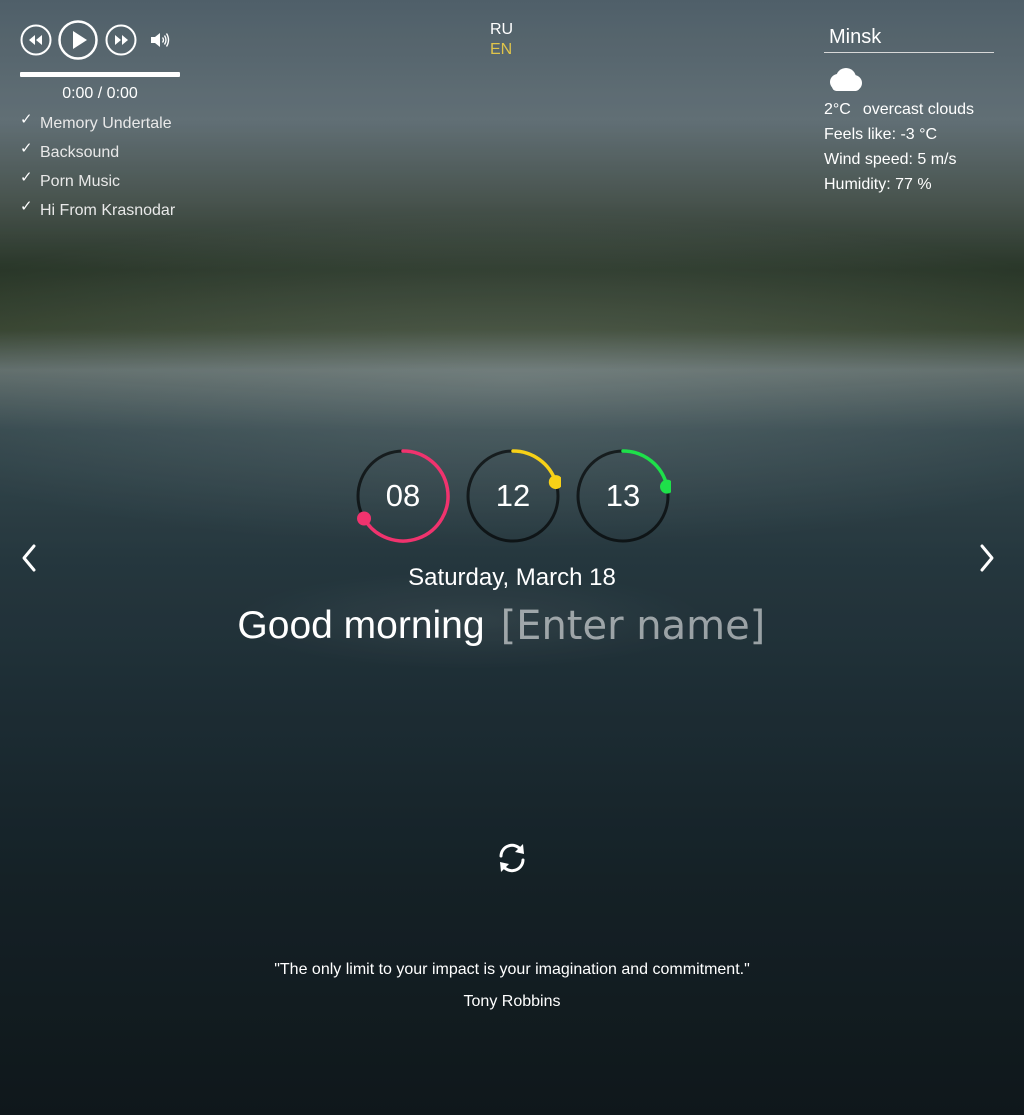 The height and width of the screenshot is (1115, 1024). What do you see at coordinates (890, 159) in the screenshot?
I see `wind-speed: Wind speed: 5 m/s` at bounding box center [890, 159].